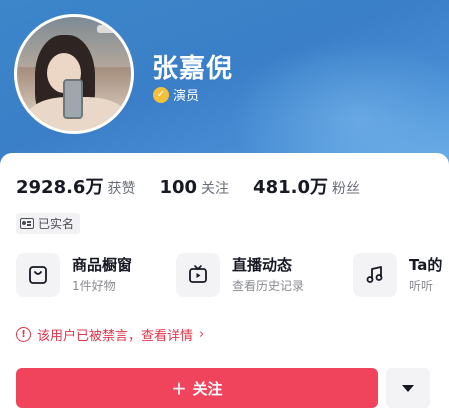  What do you see at coordinates (186, 96) in the screenshot?
I see `verification-label: 演员` at bounding box center [186, 96].